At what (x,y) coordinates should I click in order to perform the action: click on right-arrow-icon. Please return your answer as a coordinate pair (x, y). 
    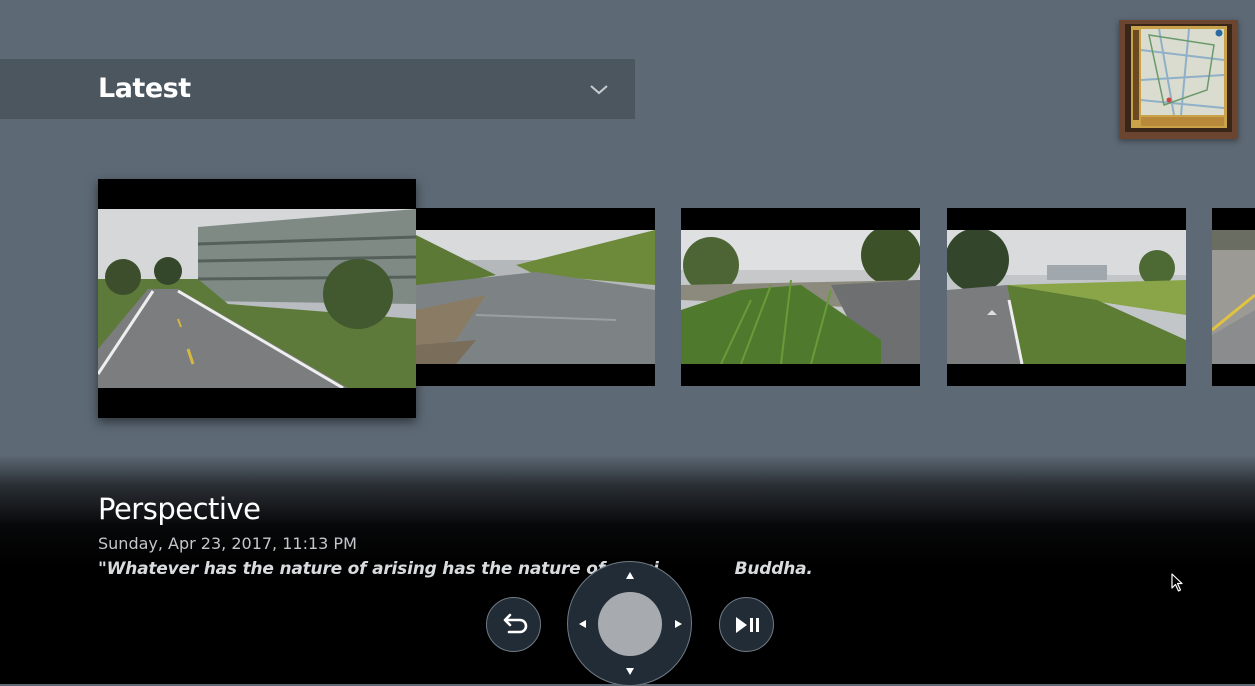
    Looking at the image, I should click on (678, 624).